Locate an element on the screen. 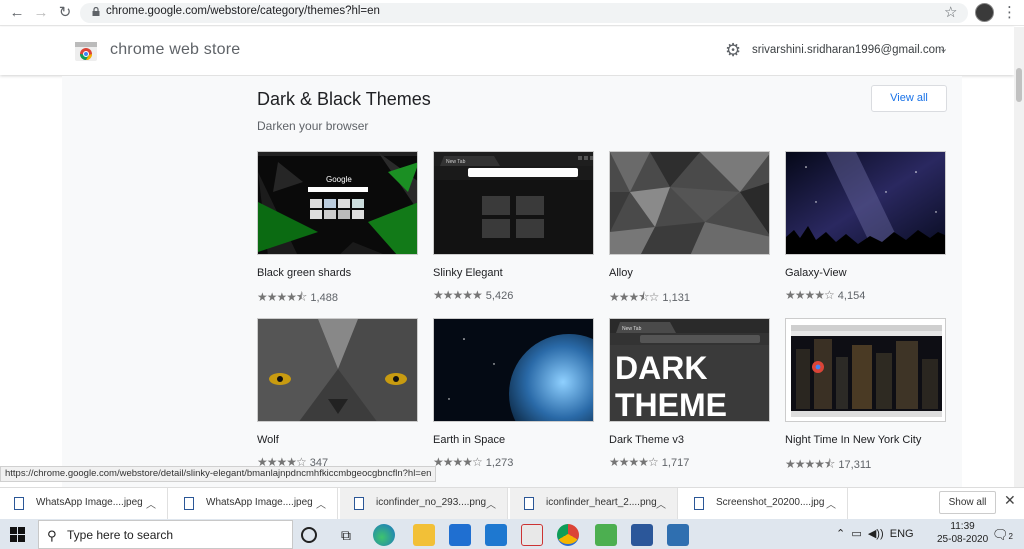 This screenshot has height=549, width=1024. cortana-icon is located at coordinates (309, 535).